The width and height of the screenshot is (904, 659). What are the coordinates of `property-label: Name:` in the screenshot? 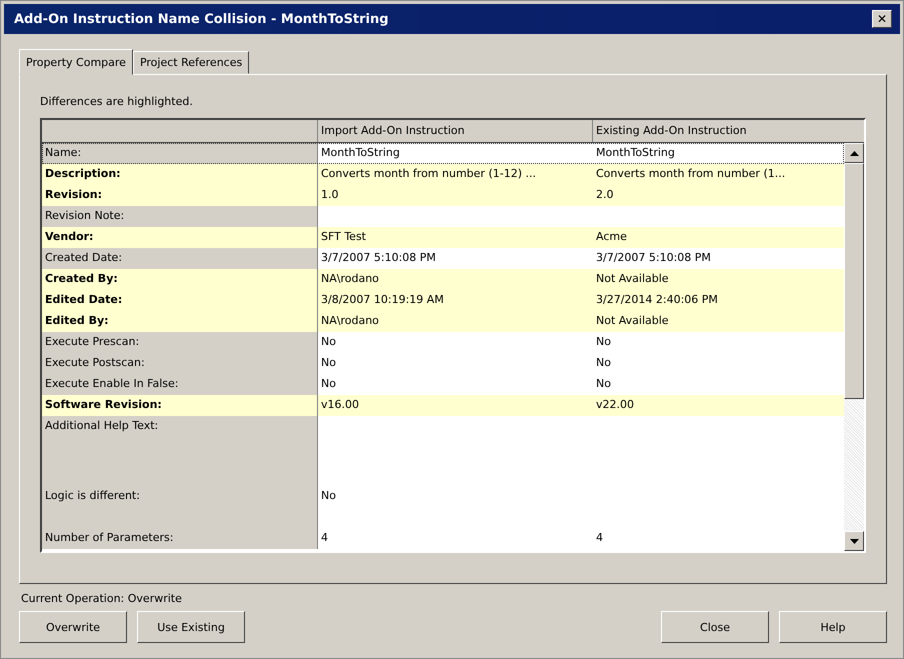 It's located at (180, 153).